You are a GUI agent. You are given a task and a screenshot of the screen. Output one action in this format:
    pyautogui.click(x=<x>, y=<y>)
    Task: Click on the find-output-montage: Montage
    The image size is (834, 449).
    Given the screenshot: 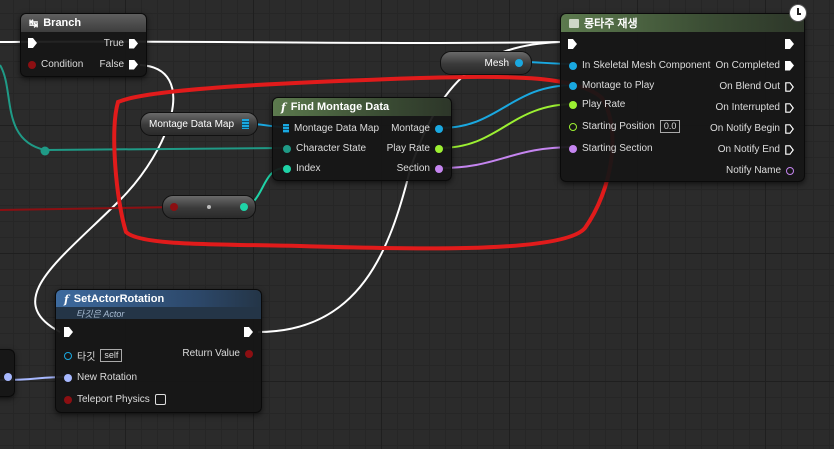 What is the action you would take?
    pyautogui.click(x=417, y=128)
    